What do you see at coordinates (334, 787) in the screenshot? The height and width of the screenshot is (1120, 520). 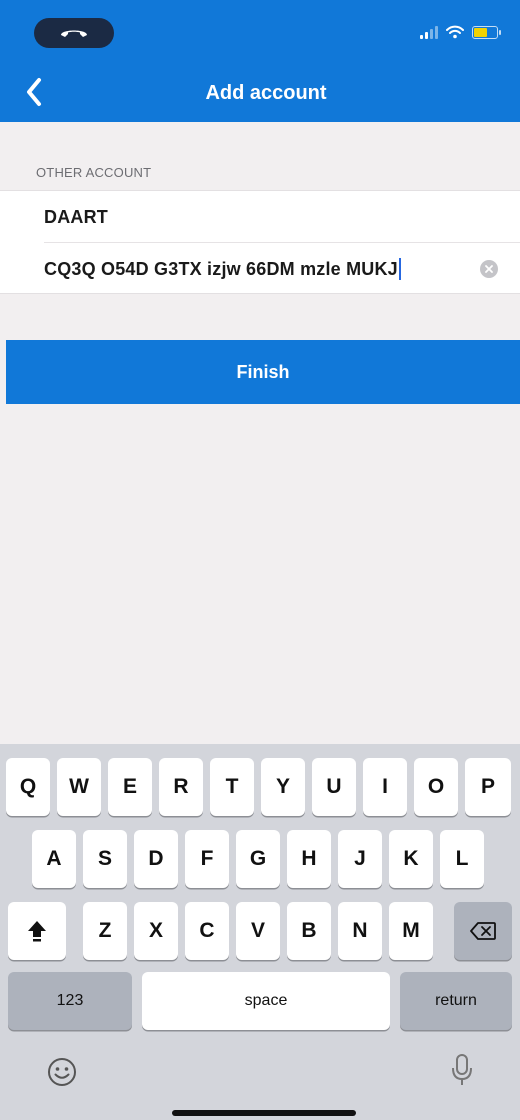 I see `key-u: U` at bounding box center [334, 787].